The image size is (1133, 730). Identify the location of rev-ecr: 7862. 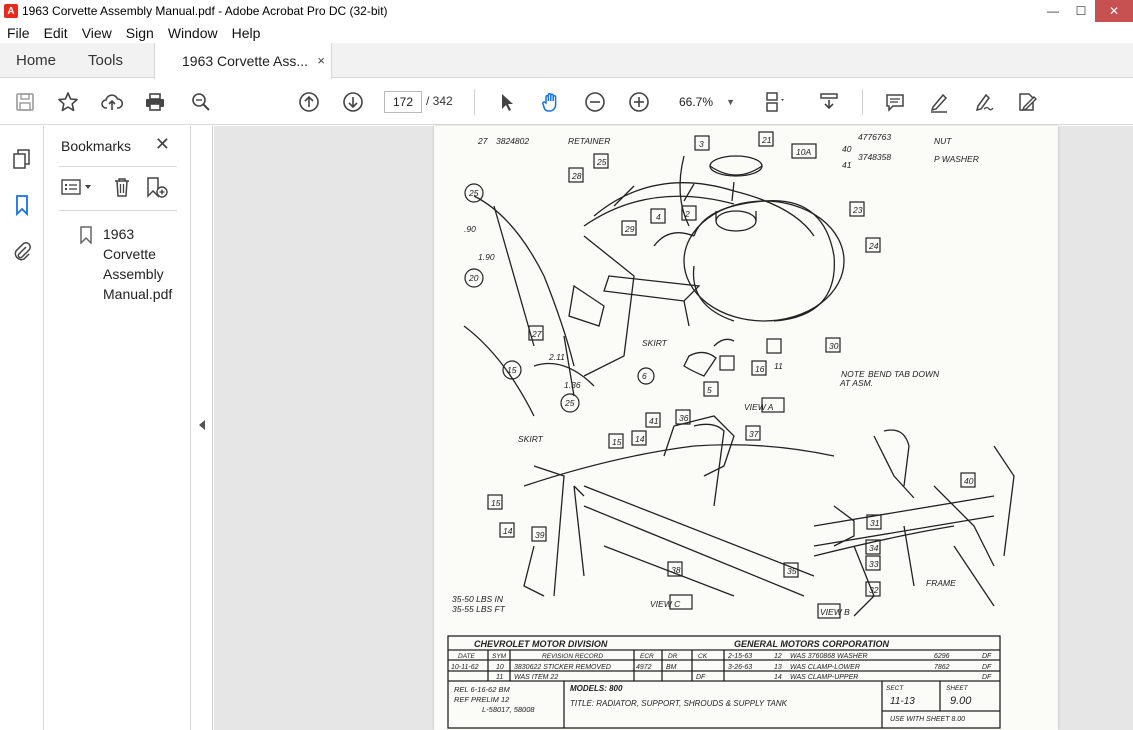
(942, 667).